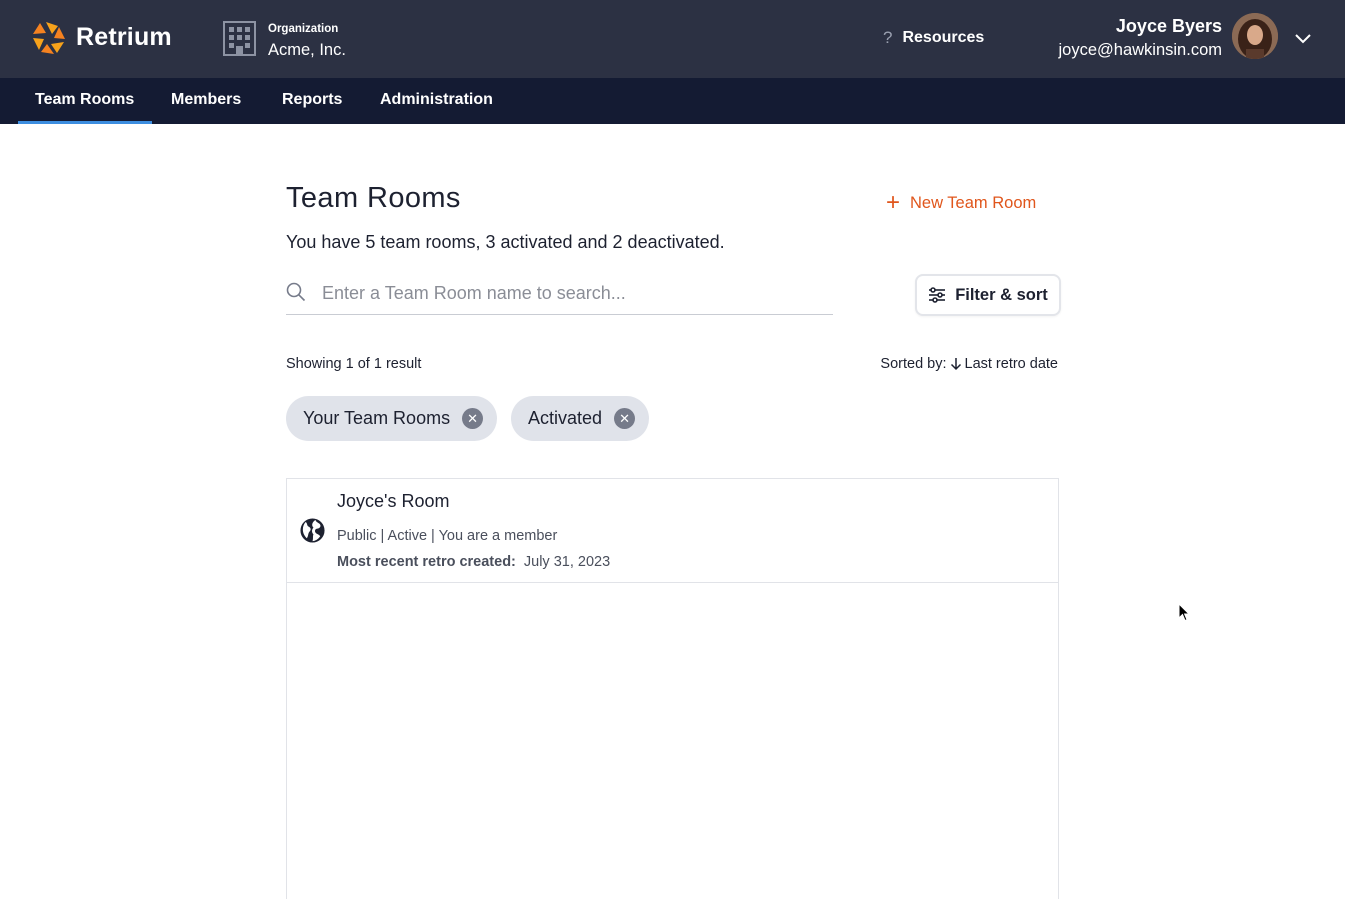 Image resolution: width=1345 pixels, height=899 pixels. I want to click on tab-team-rooms: Team Rooms, so click(85, 101).